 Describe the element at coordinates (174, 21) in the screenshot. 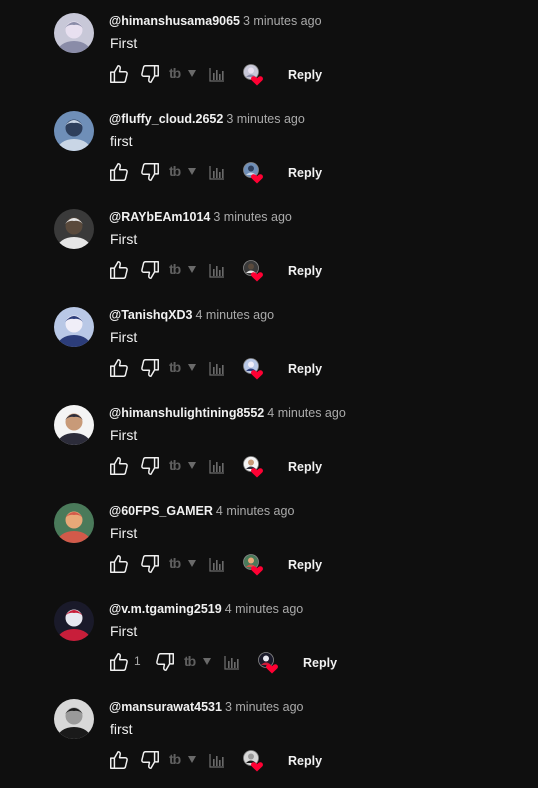

I see `comment-author-handle: @himanshusama9065` at that location.